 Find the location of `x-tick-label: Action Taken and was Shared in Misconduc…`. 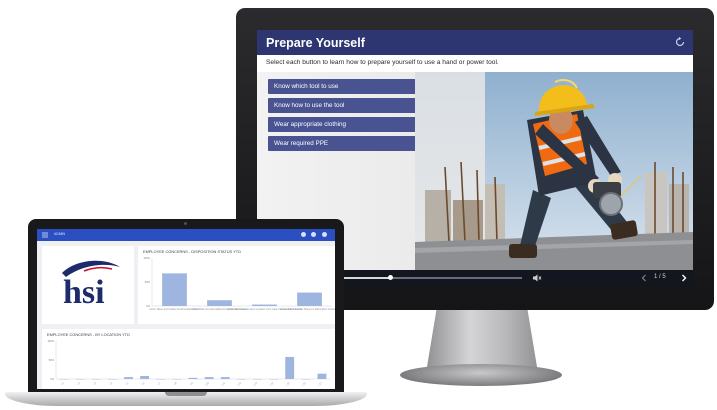

x-tick-label: Action Taken and was Shared in Misconduc… is located at coordinates (307, 309).